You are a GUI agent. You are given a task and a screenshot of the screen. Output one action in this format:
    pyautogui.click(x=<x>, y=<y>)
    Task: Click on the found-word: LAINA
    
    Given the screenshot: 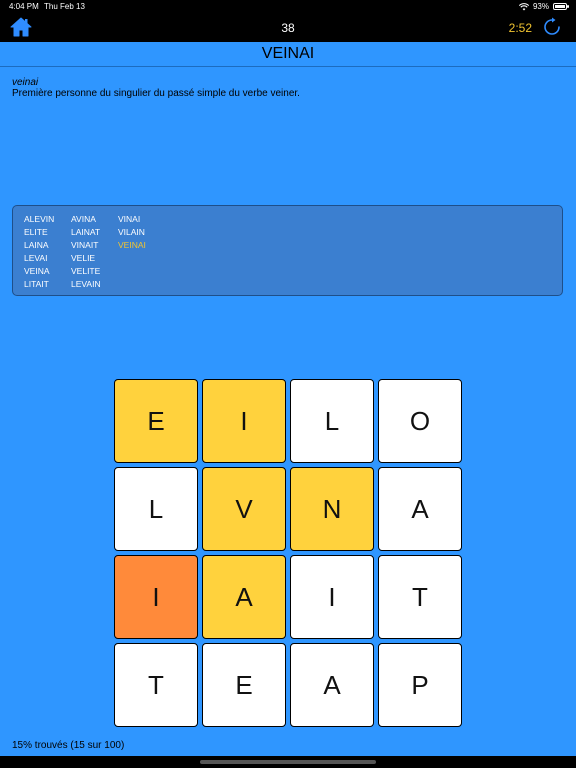 What is the action you would take?
    pyautogui.click(x=39, y=245)
    